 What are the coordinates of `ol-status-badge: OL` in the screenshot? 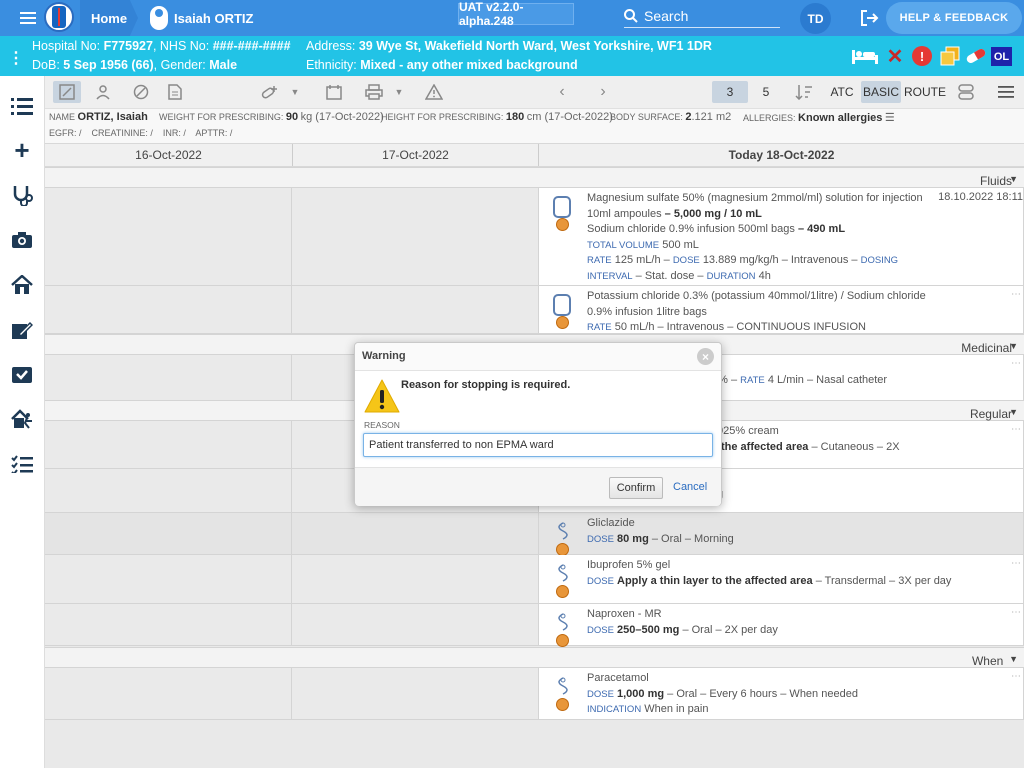 It's located at (1001, 56).